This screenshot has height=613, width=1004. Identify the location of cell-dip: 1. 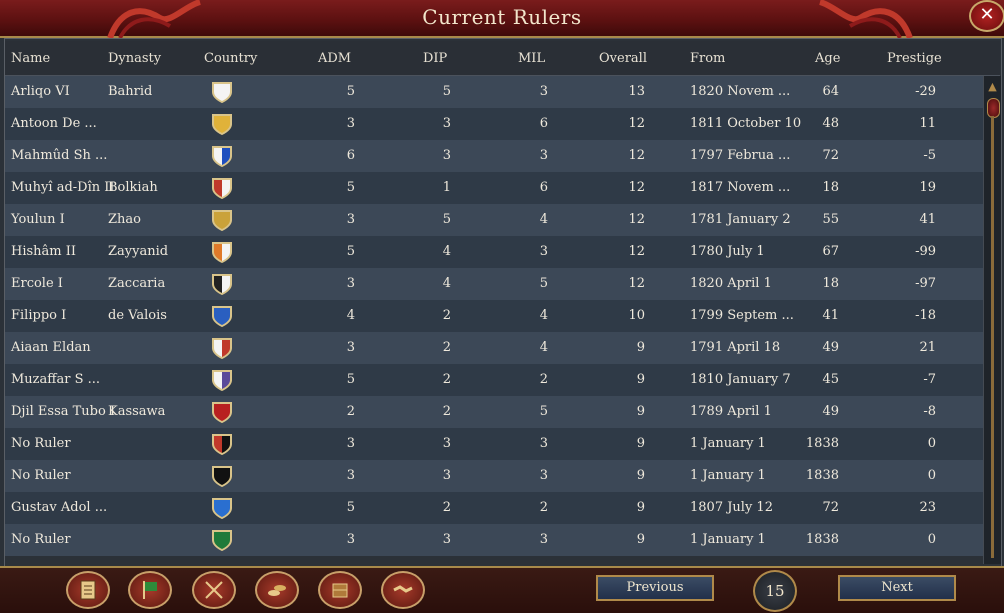
(446, 187).